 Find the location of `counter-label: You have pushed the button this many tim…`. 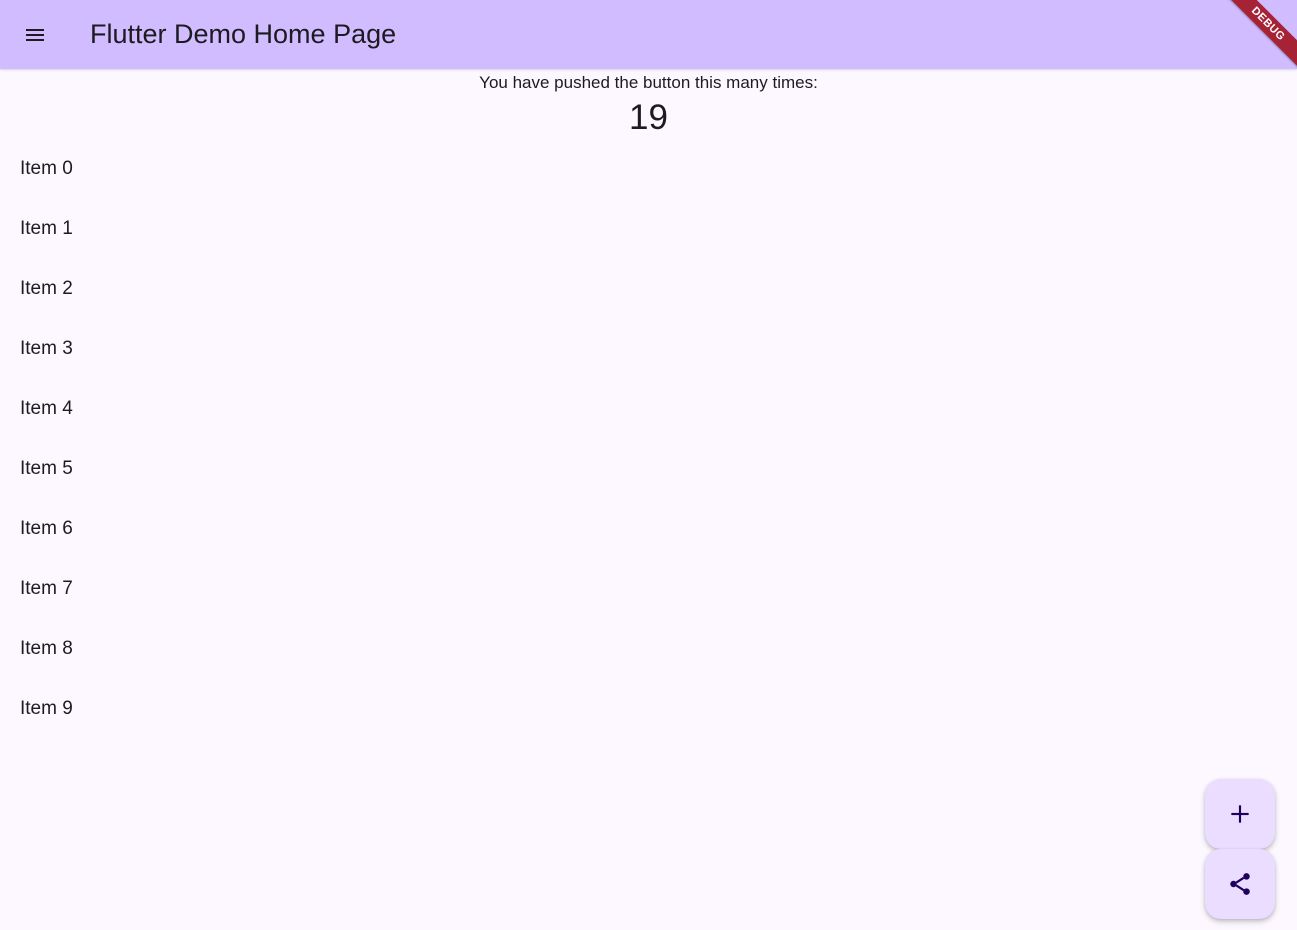

counter-label: You have pushed the button this many tim… is located at coordinates (648, 82).